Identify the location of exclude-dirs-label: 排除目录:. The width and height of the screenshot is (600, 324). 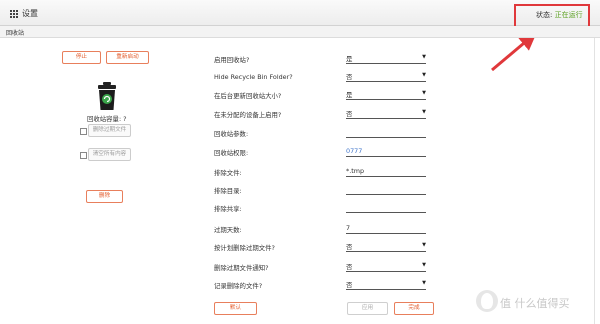
(228, 191).